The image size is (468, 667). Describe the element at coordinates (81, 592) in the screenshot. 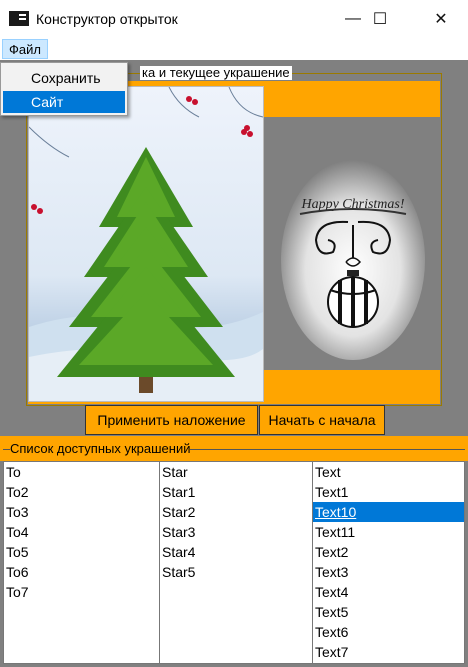

I see `list-item: To7` at that location.